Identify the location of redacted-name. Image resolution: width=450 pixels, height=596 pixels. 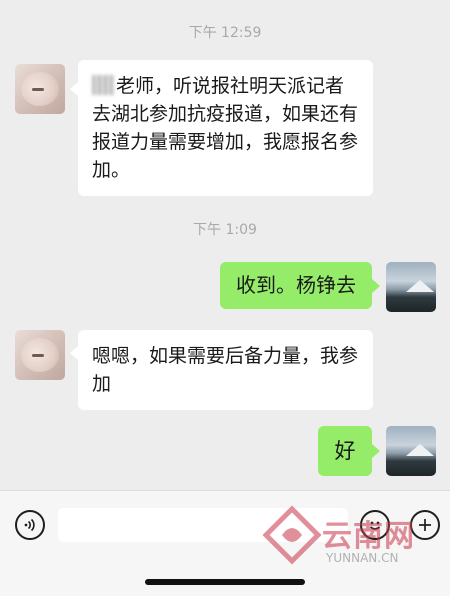
(103, 85).